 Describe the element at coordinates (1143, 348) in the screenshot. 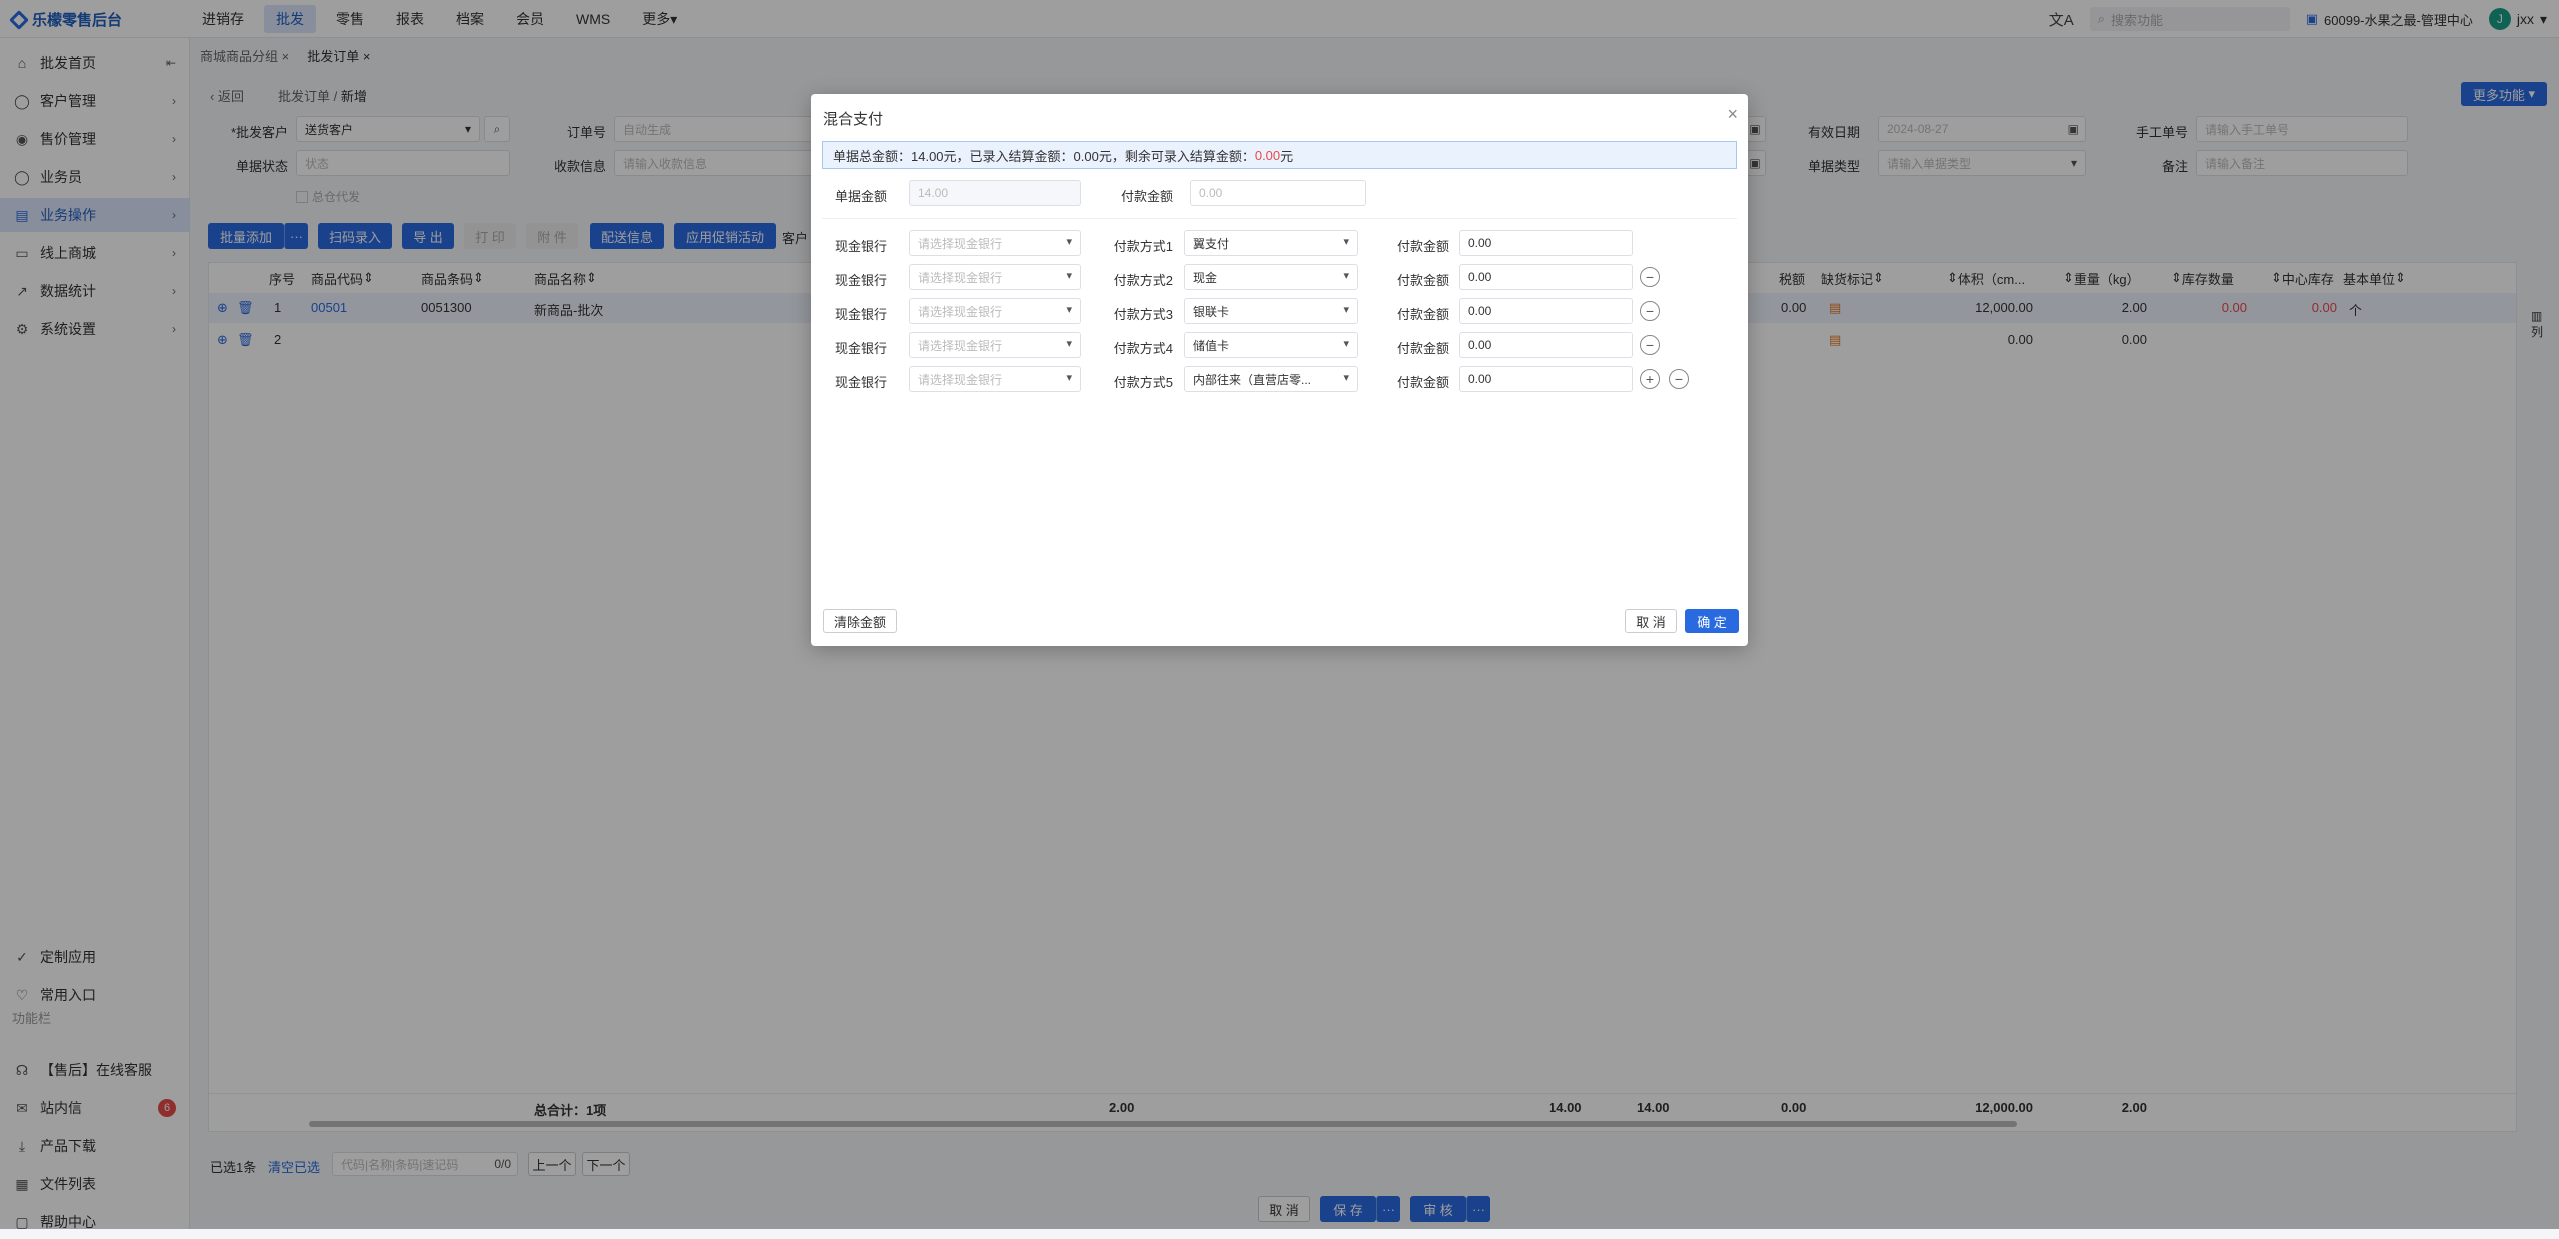

I see `method-label: 付款方式4` at that location.